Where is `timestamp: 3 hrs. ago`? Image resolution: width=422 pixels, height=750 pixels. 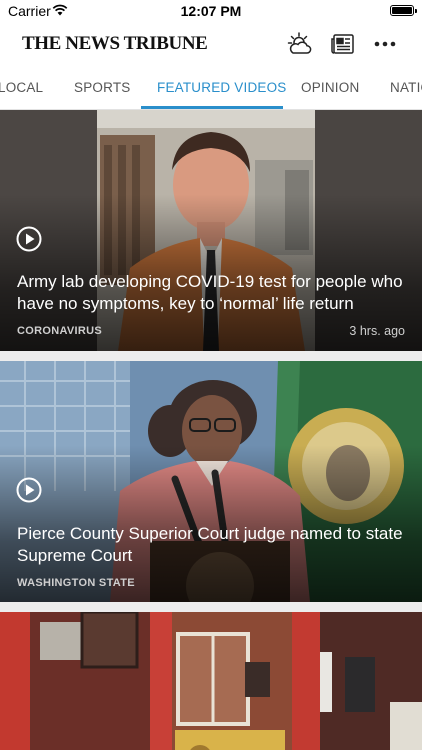
timestamp: 3 hrs. ago is located at coordinates (377, 331).